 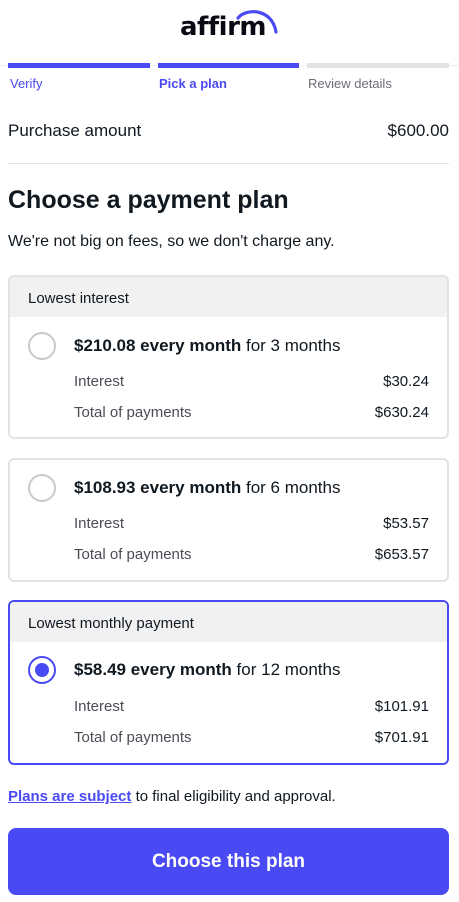 What do you see at coordinates (75, 130) in the screenshot?
I see `purchase-amount-label: Purchase amount` at bounding box center [75, 130].